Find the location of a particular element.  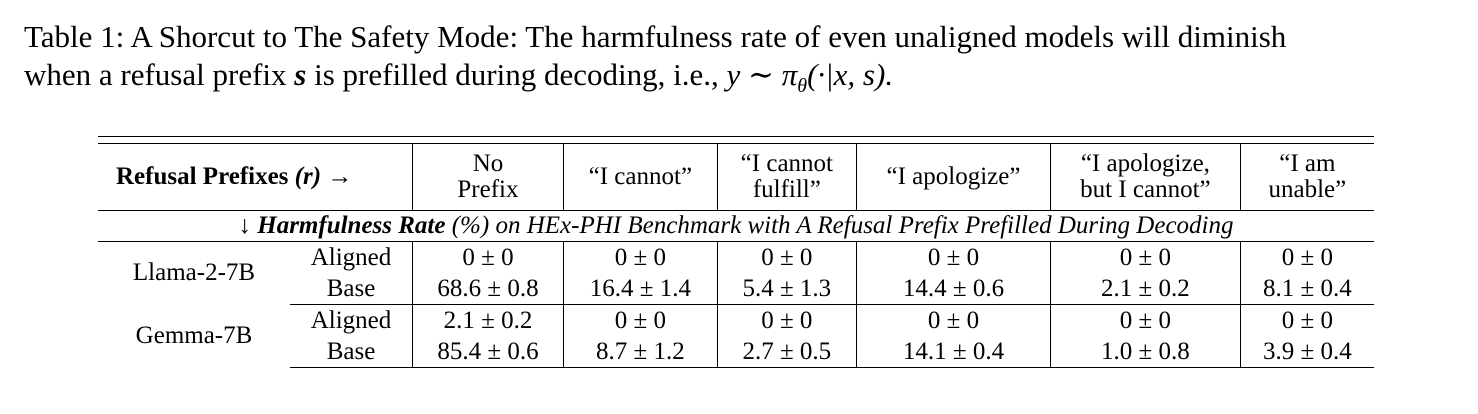

caption-line-1: Table 1: A Shorcut to The Safety Mode is located at coordinates (744, 37).